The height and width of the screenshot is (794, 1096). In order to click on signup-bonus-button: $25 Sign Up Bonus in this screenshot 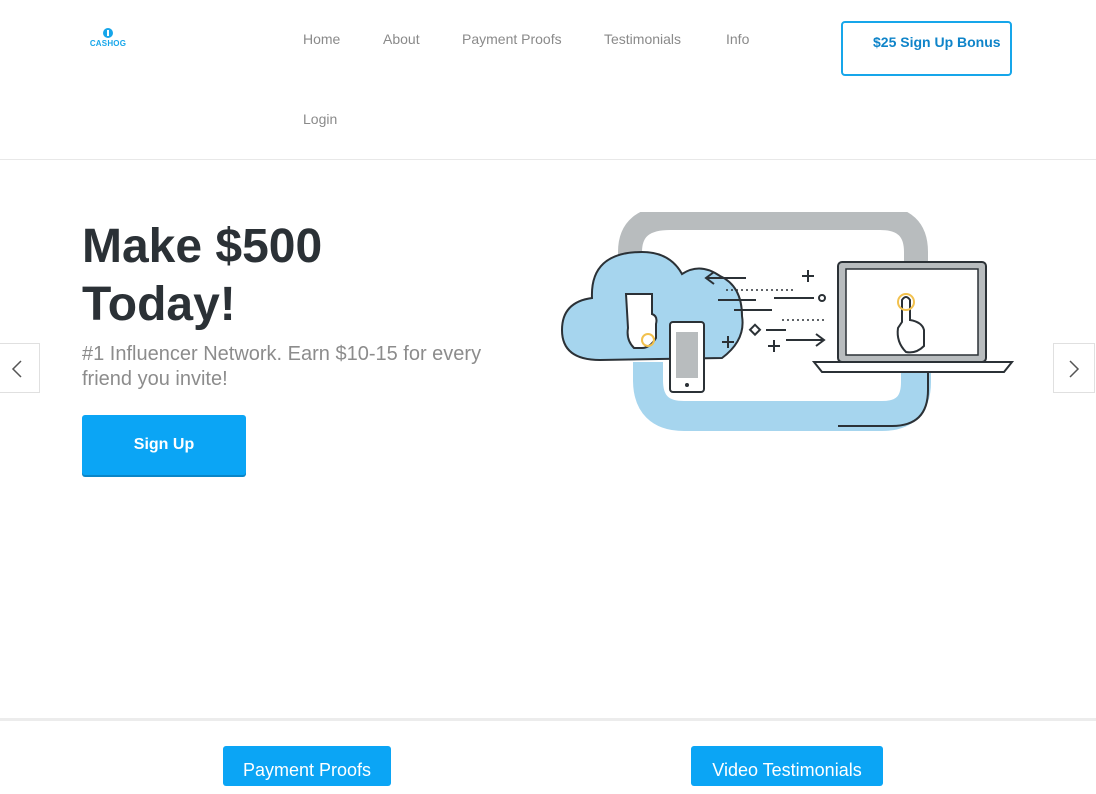, I will do `click(926, 48)`.